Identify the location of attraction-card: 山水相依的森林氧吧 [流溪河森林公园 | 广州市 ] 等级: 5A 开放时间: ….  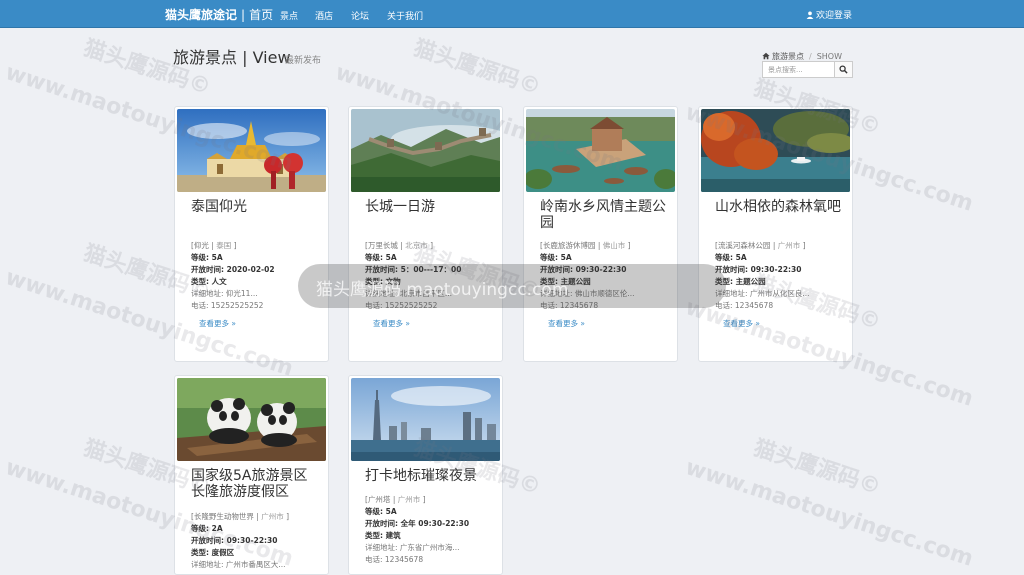
(775, 234).